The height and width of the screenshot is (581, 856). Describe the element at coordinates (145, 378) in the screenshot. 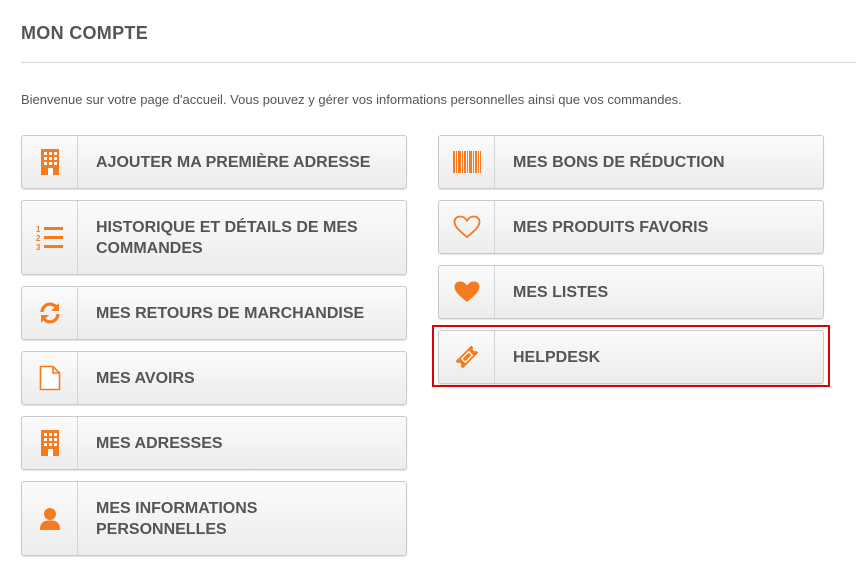

I see `button-label: MES AVOIRS` at that location.